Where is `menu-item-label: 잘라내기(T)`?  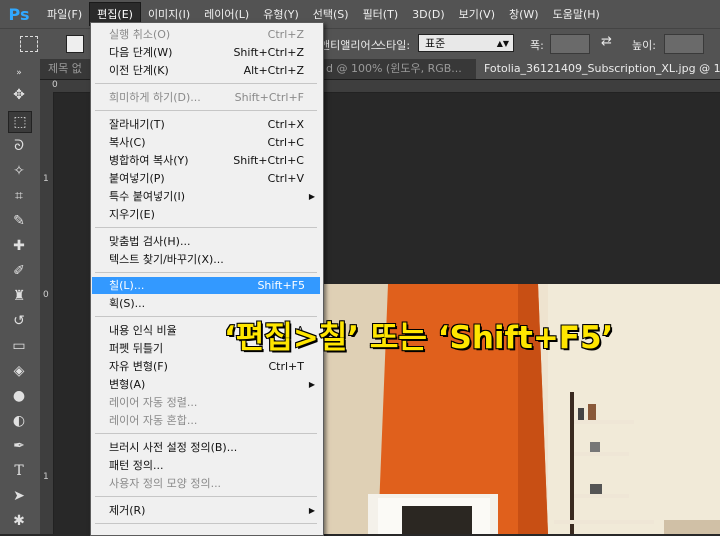 menu-item-label: 잘라내기(T) is located at coordinates (137, 124).